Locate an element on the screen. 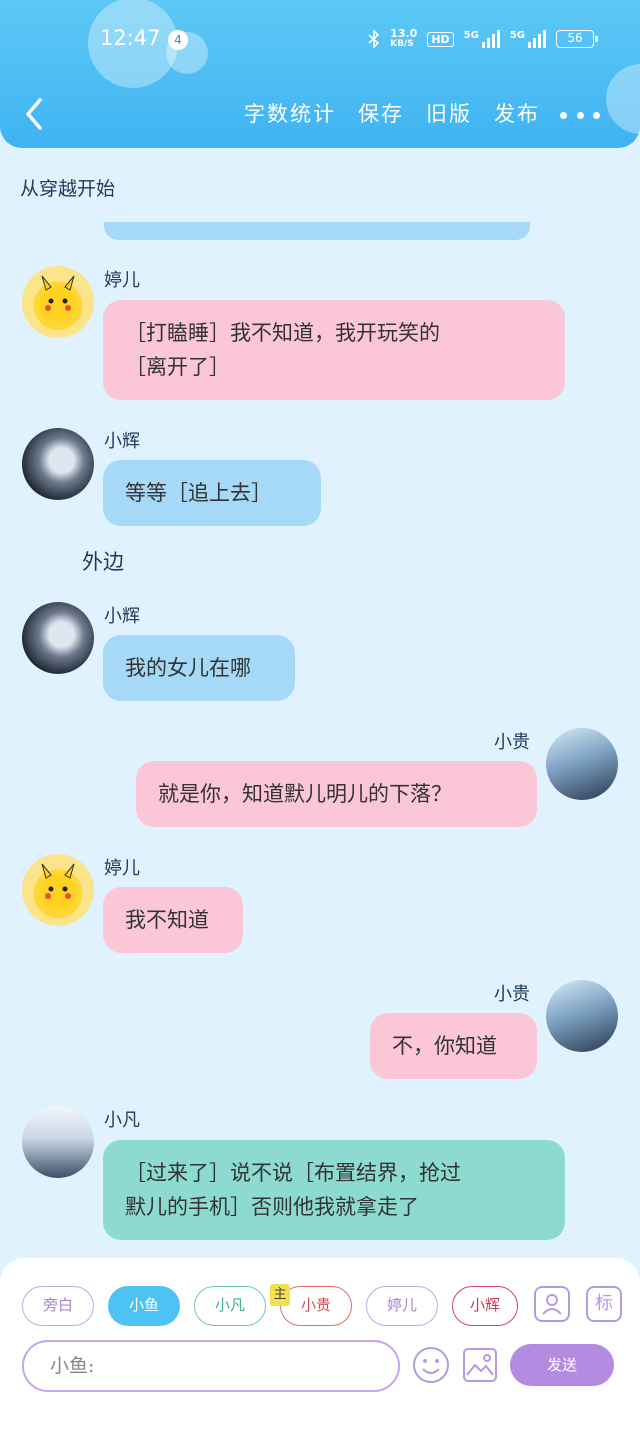 Image resolution: width=640 pixels, height=1429 pixels. top-header: 12:47 4 13.0 KB/S HD 5G 5G 56 字数统计 保存 旧版 is located at coordinates (320, 74).